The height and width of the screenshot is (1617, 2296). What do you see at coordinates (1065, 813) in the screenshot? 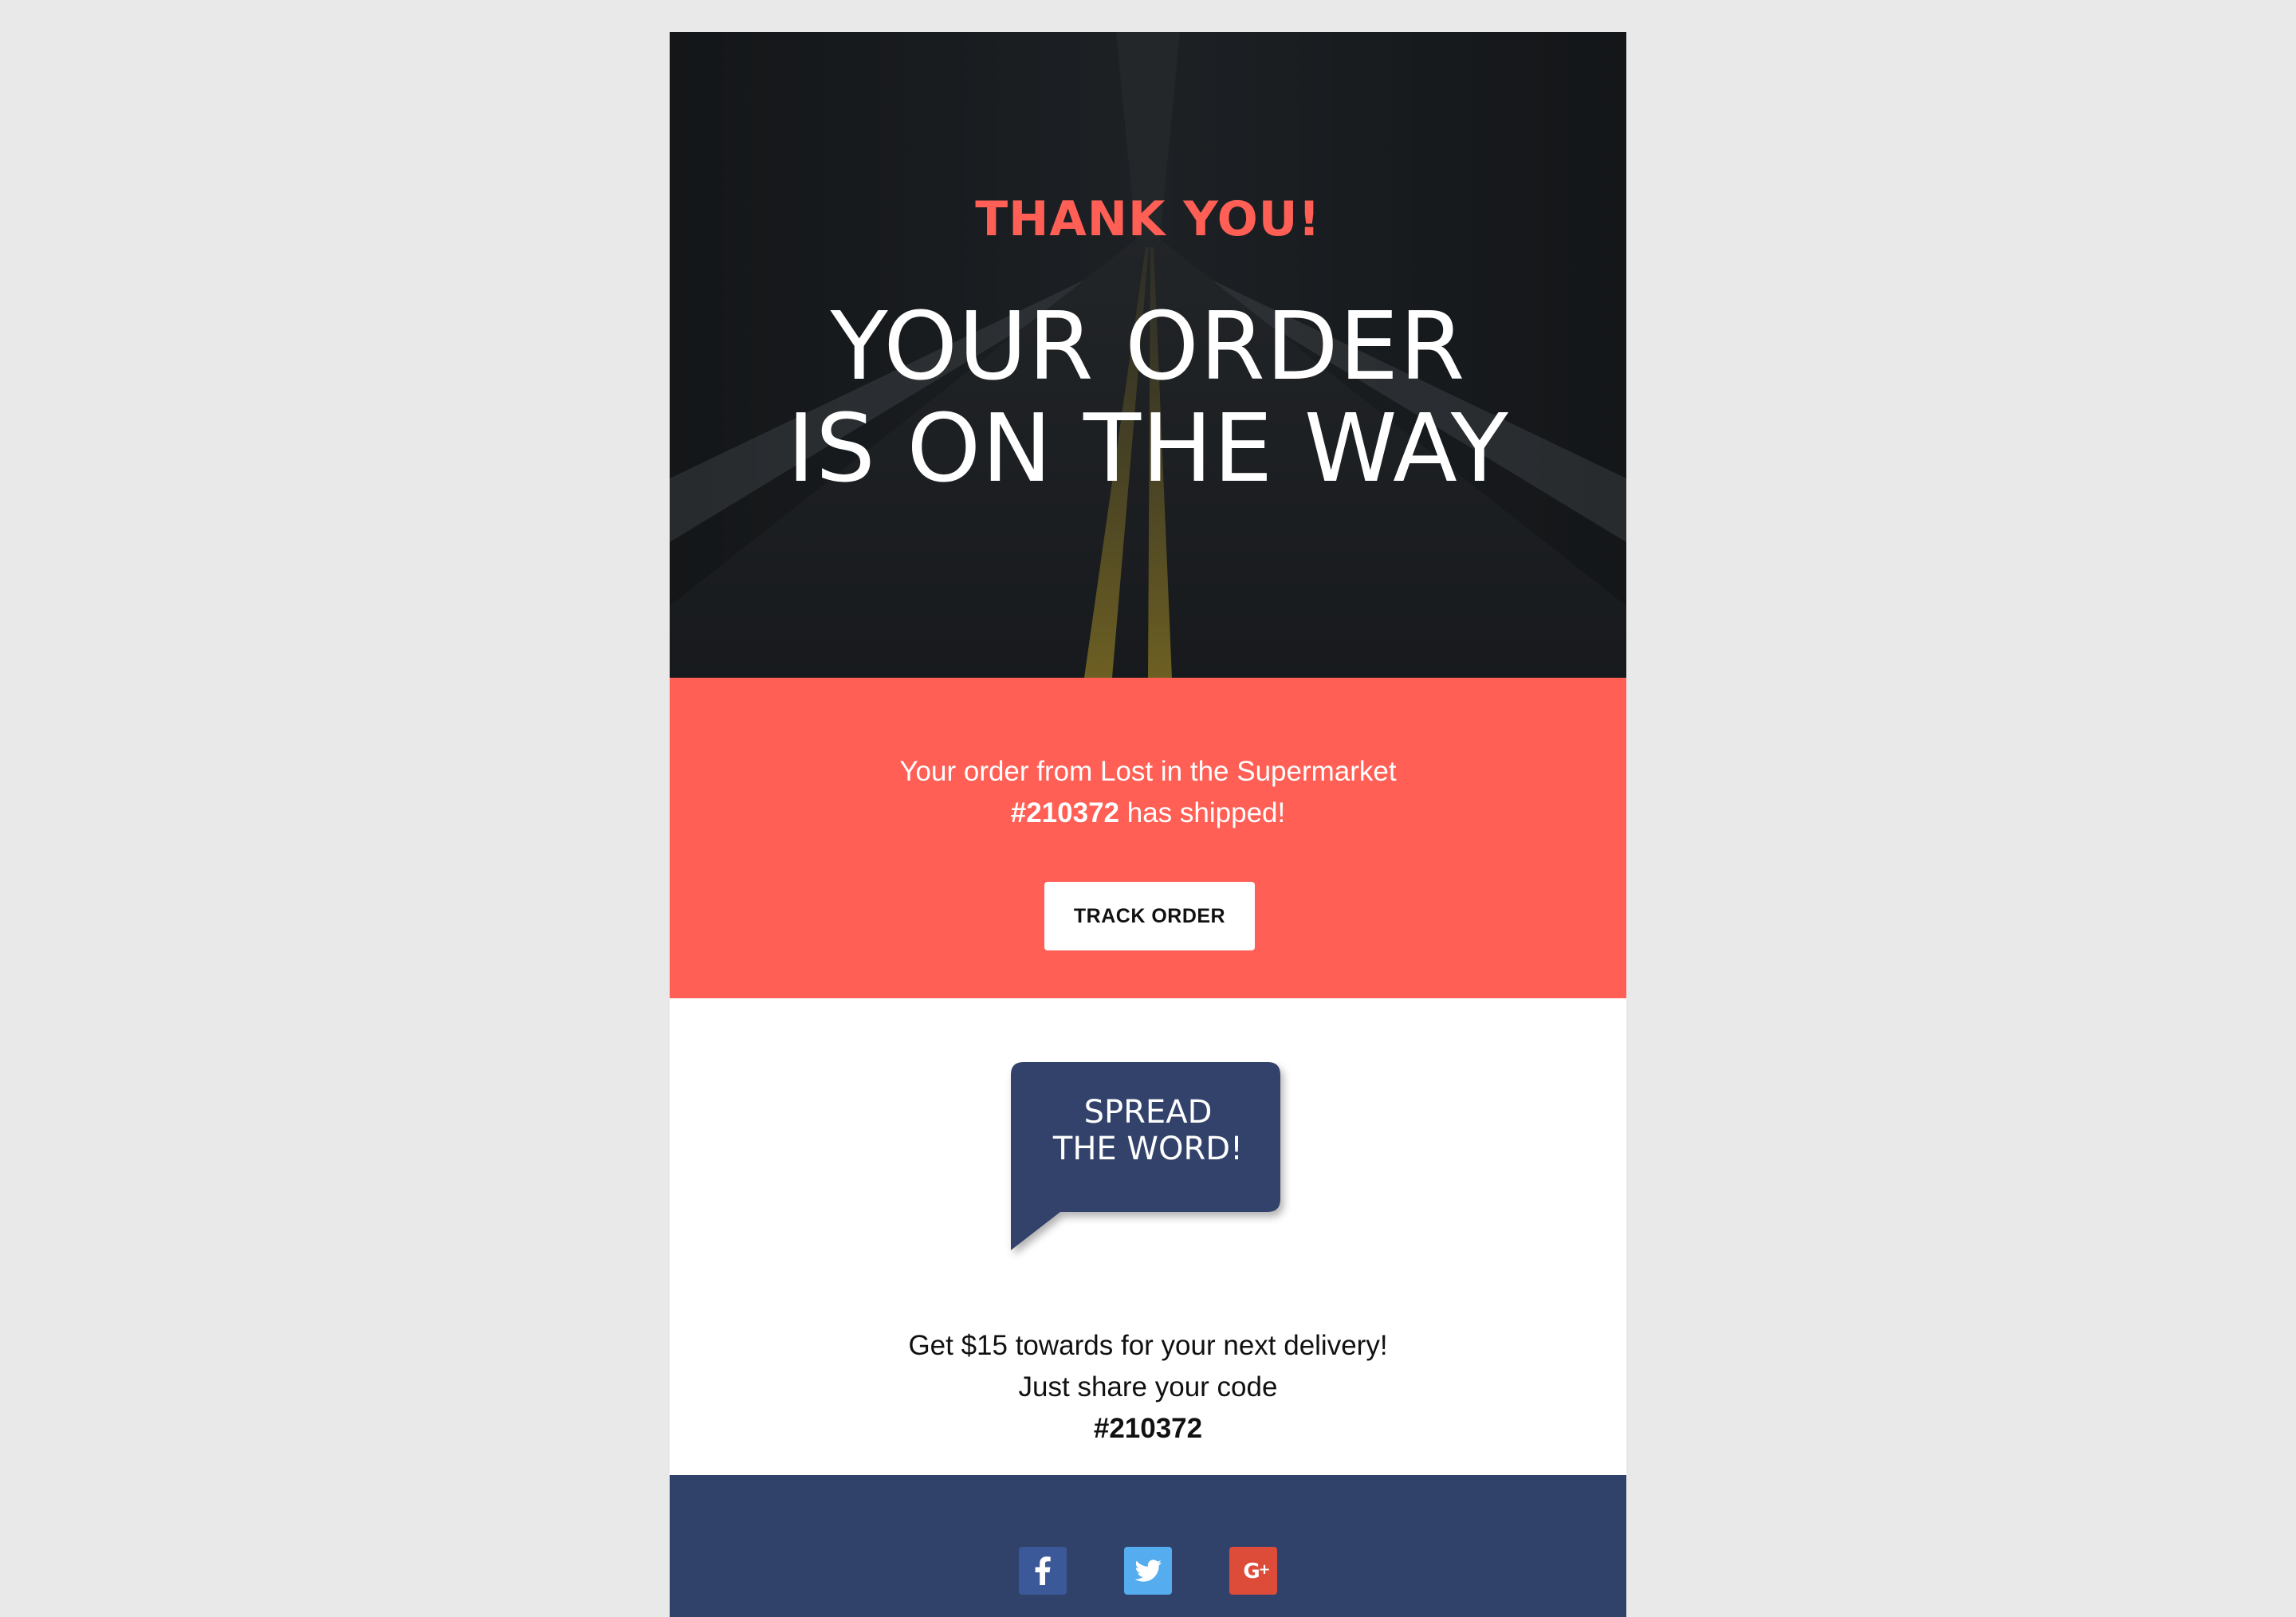
I see `order-number: #210372` at bounding box center [1065, 813].